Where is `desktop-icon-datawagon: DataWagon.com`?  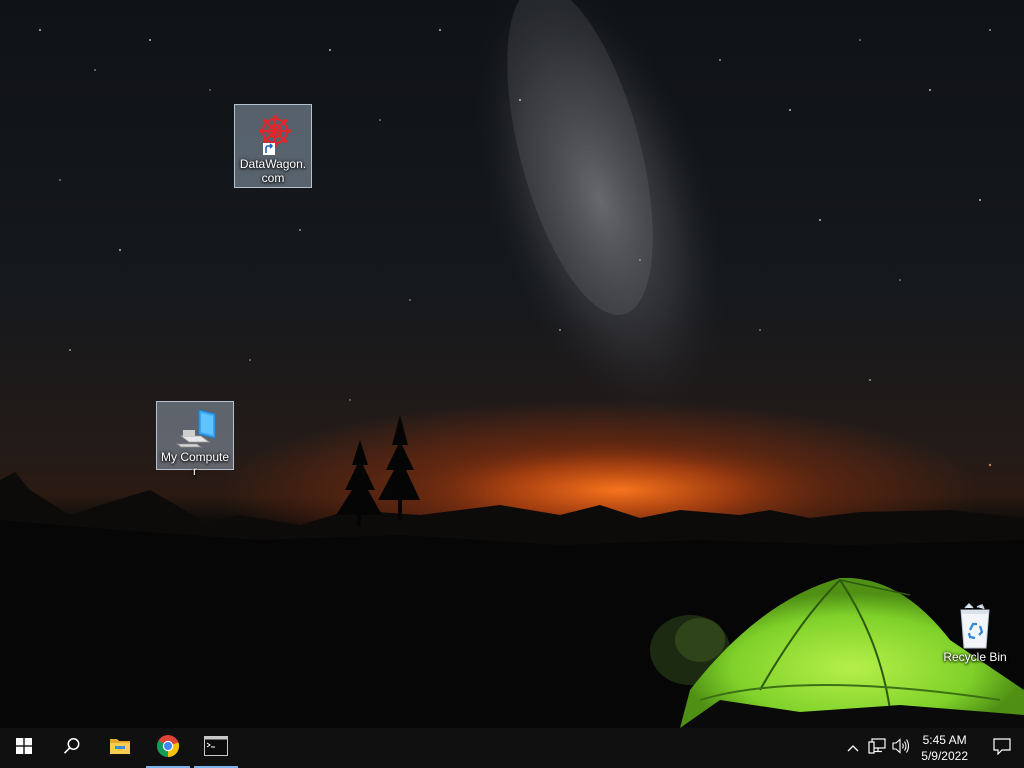 desktop-icon-datawagon: DataWagon.com is located at coordinates (273, 146).